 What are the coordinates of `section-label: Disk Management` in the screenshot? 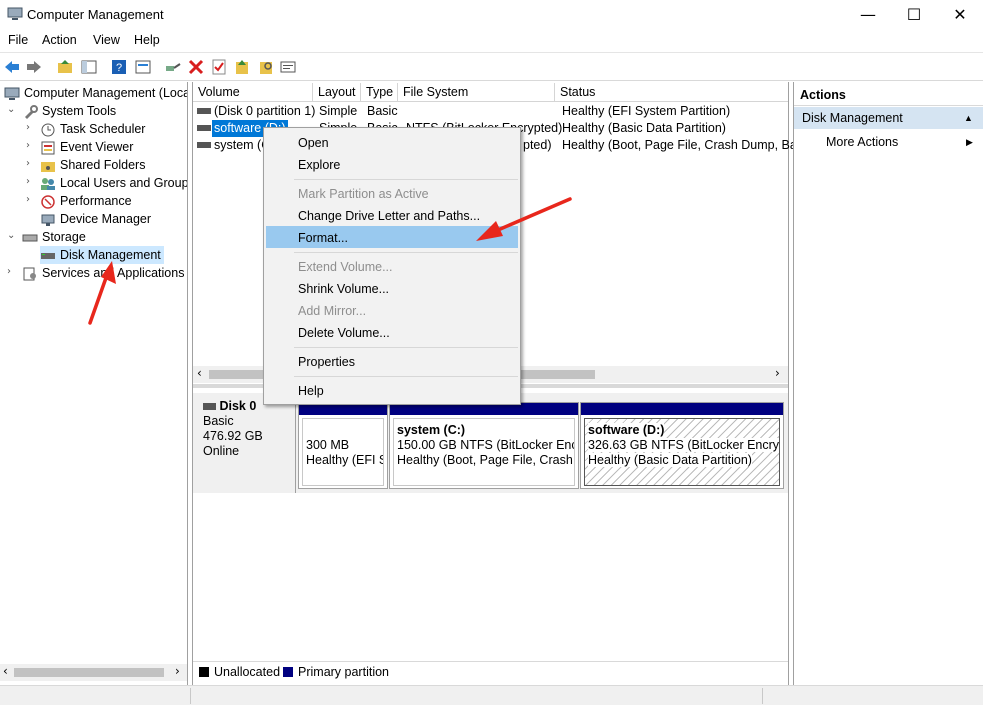 It's located at (852, 118).